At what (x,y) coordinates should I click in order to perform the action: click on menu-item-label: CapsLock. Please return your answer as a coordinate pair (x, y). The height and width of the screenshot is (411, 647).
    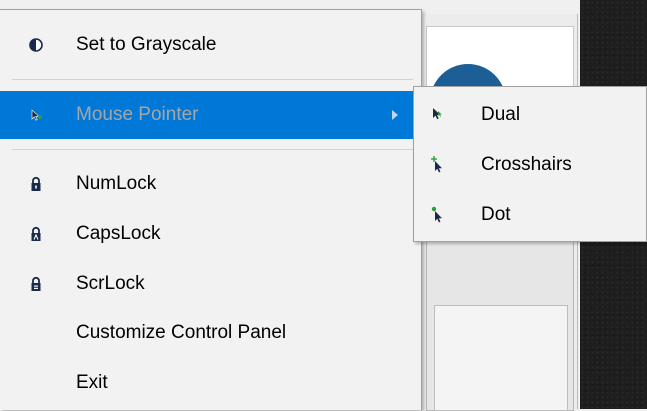
    Looking at the image, I should click on (118, 233).